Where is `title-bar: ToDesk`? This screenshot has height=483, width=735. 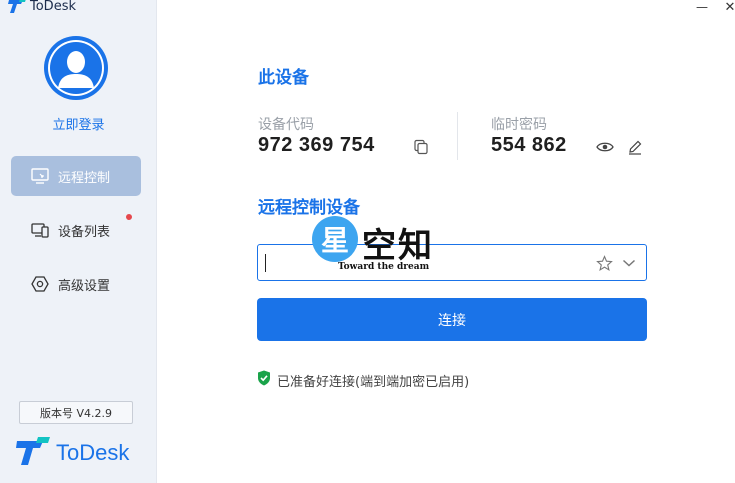
title-bar: ToDesk is located at coordinates (42, 7).